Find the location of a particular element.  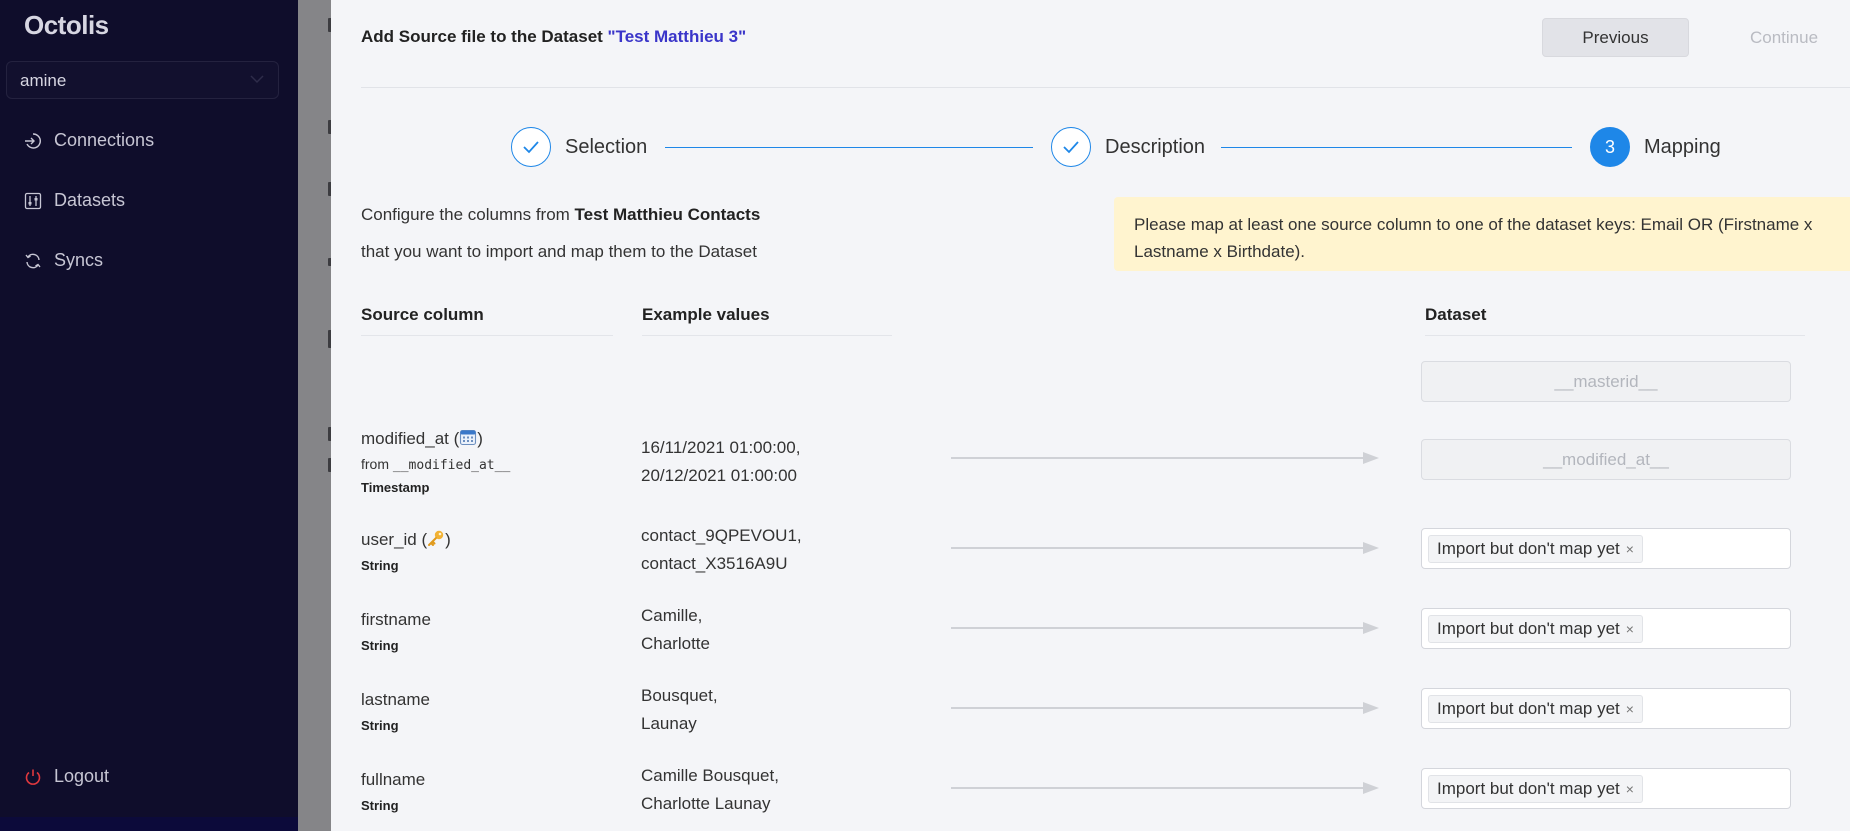

dataset-header: Dataset is located at coordinates (1456, 314).